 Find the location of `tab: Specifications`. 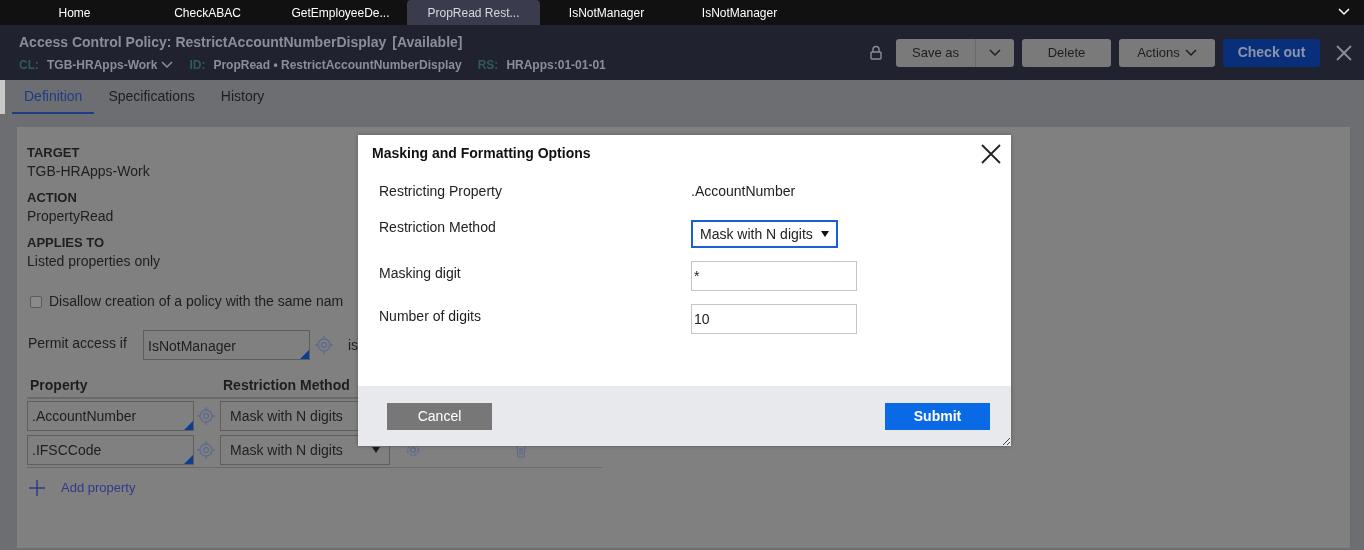

tab: Specifications is located at coordinates (151, 97).